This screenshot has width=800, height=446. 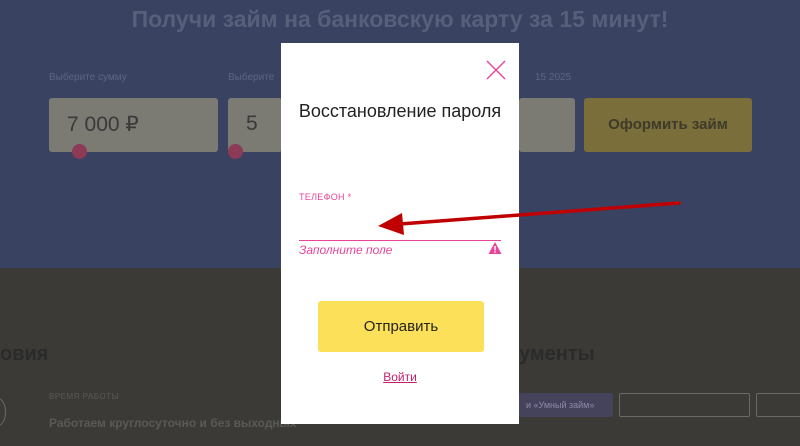 What do you see at coordinates (88, 77) in the screenshot?
I see `amount-label: Выберите сумму` at bounding box center [88, 77].